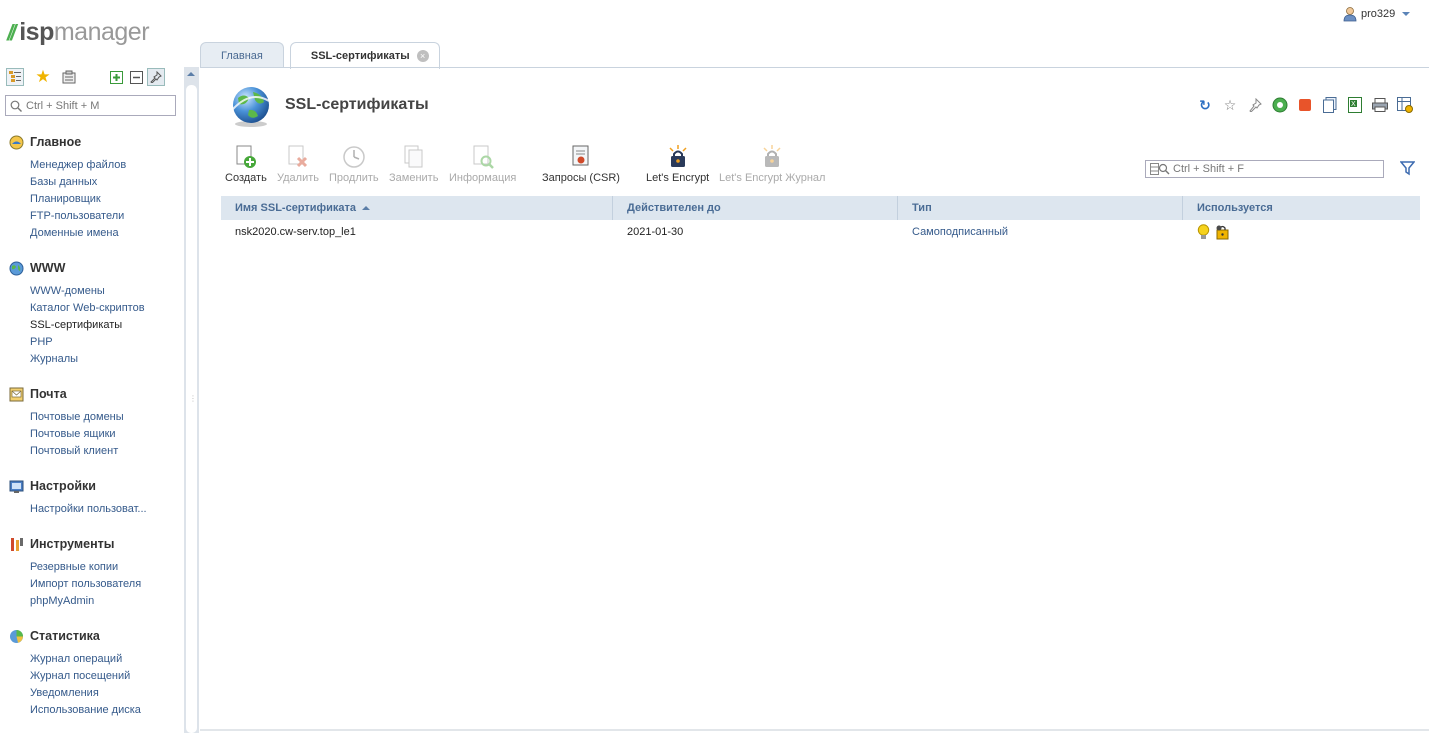  What do you see at coordinates (105, 710) in the screenshot?
I see `sidebar-item-disk-usage: Использование диска` at bounding box center [105, 710].